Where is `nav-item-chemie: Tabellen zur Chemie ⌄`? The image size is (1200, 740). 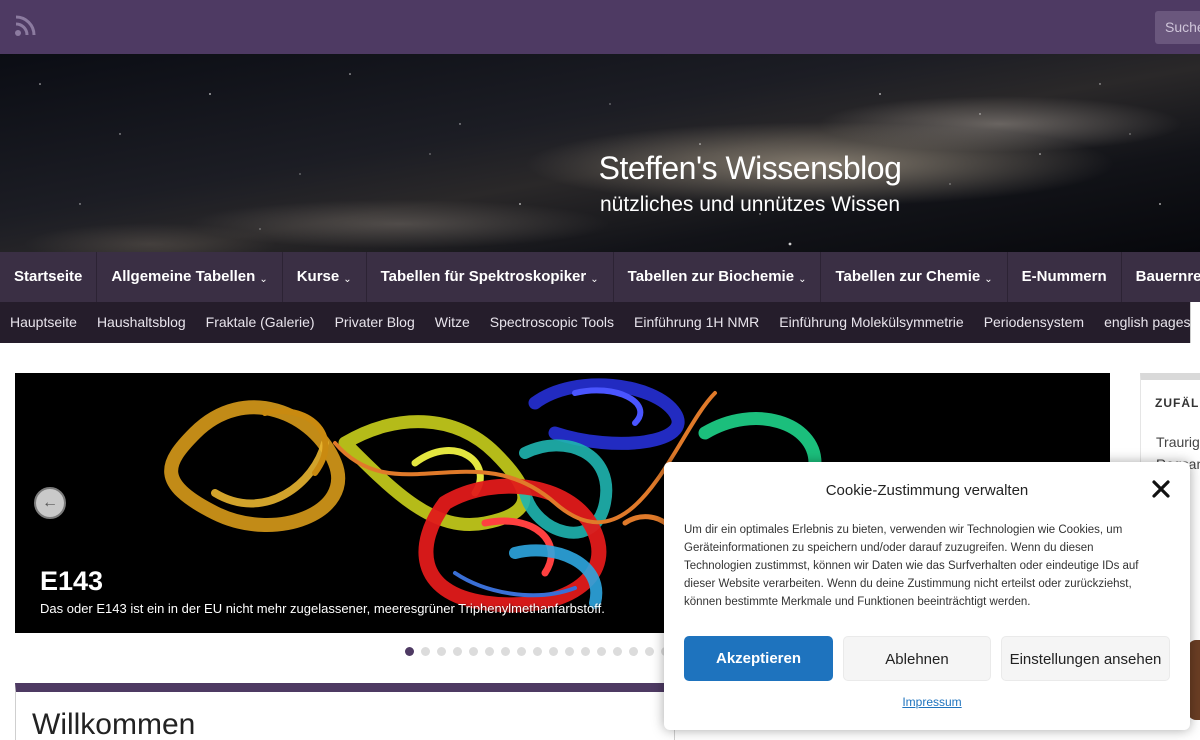
nav-item-chemie: Tabellen zur Chemie ⌄ is located at coordinates (914, 277).